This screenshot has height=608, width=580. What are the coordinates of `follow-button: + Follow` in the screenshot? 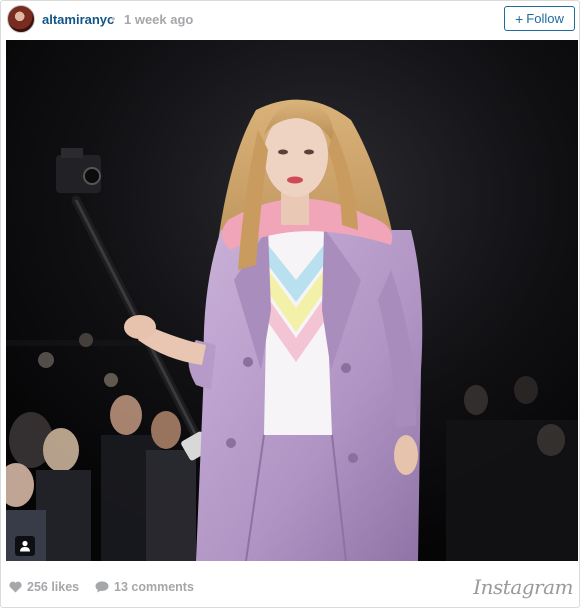 It's located at (539, 18).